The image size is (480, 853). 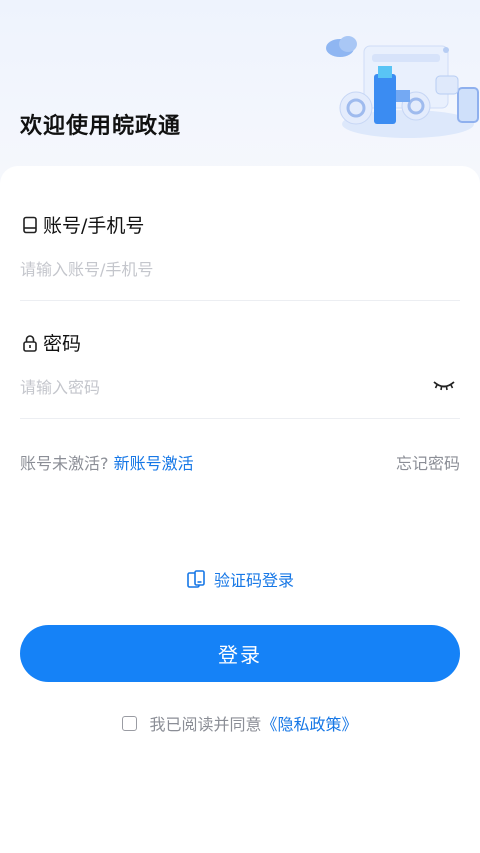 I want to click on activate-account-link: 新账号激活, so click(x=154, y=463).